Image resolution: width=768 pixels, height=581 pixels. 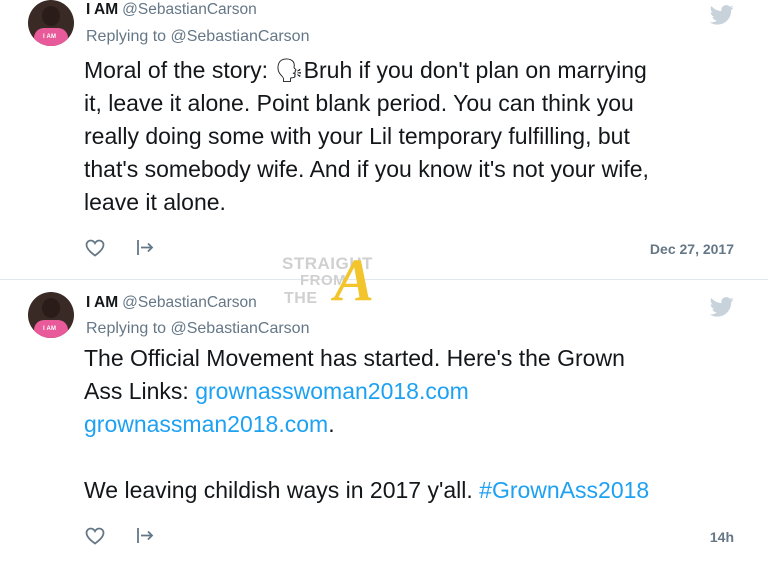 What do you see at coordinates (155, 202) in the screenshot?
I see `tweet-text-line: leave it alone.` at bounding box center [155, 202].